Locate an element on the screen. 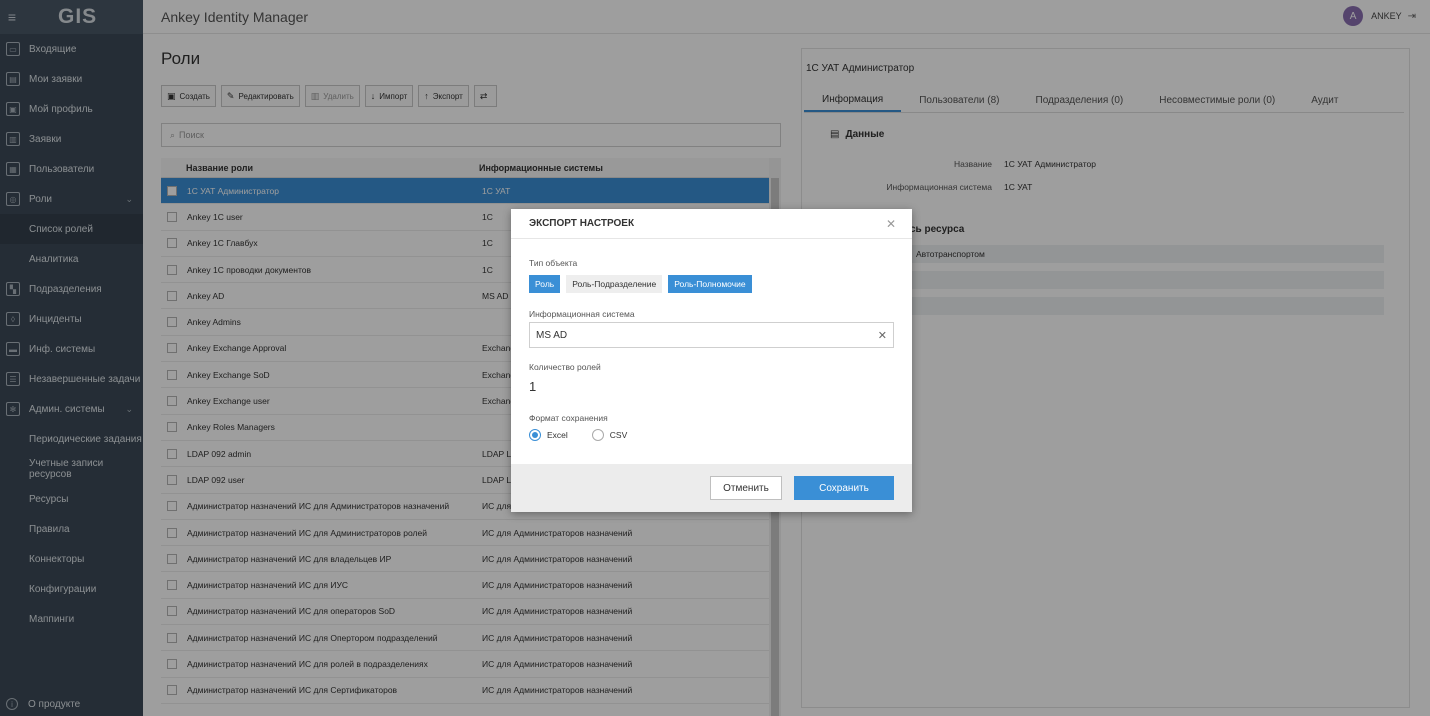 This screenshot has height=716, width=1430. format-radio-group: Excel CSV is located at coordinates (590, 435).